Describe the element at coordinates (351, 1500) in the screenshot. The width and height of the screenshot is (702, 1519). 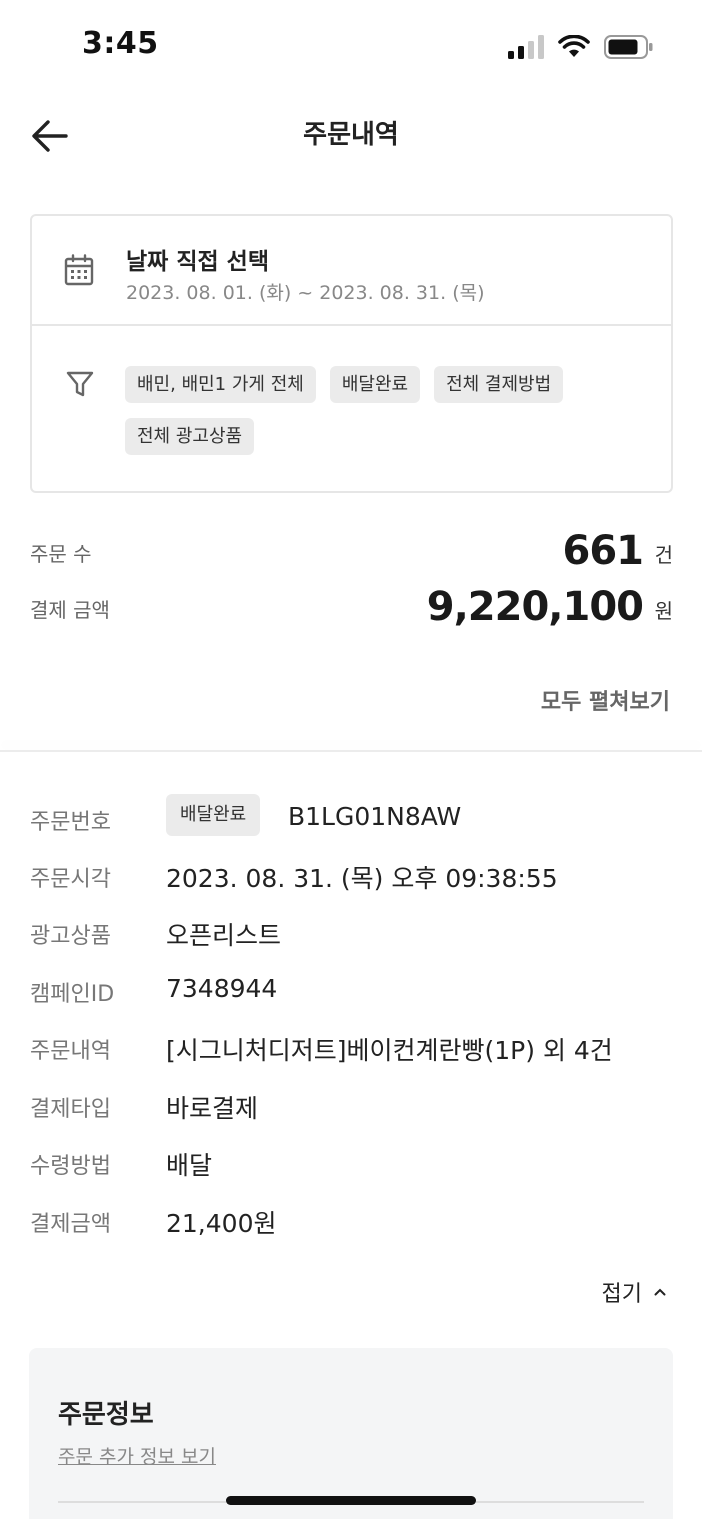
I see `home-indicator` at that location.